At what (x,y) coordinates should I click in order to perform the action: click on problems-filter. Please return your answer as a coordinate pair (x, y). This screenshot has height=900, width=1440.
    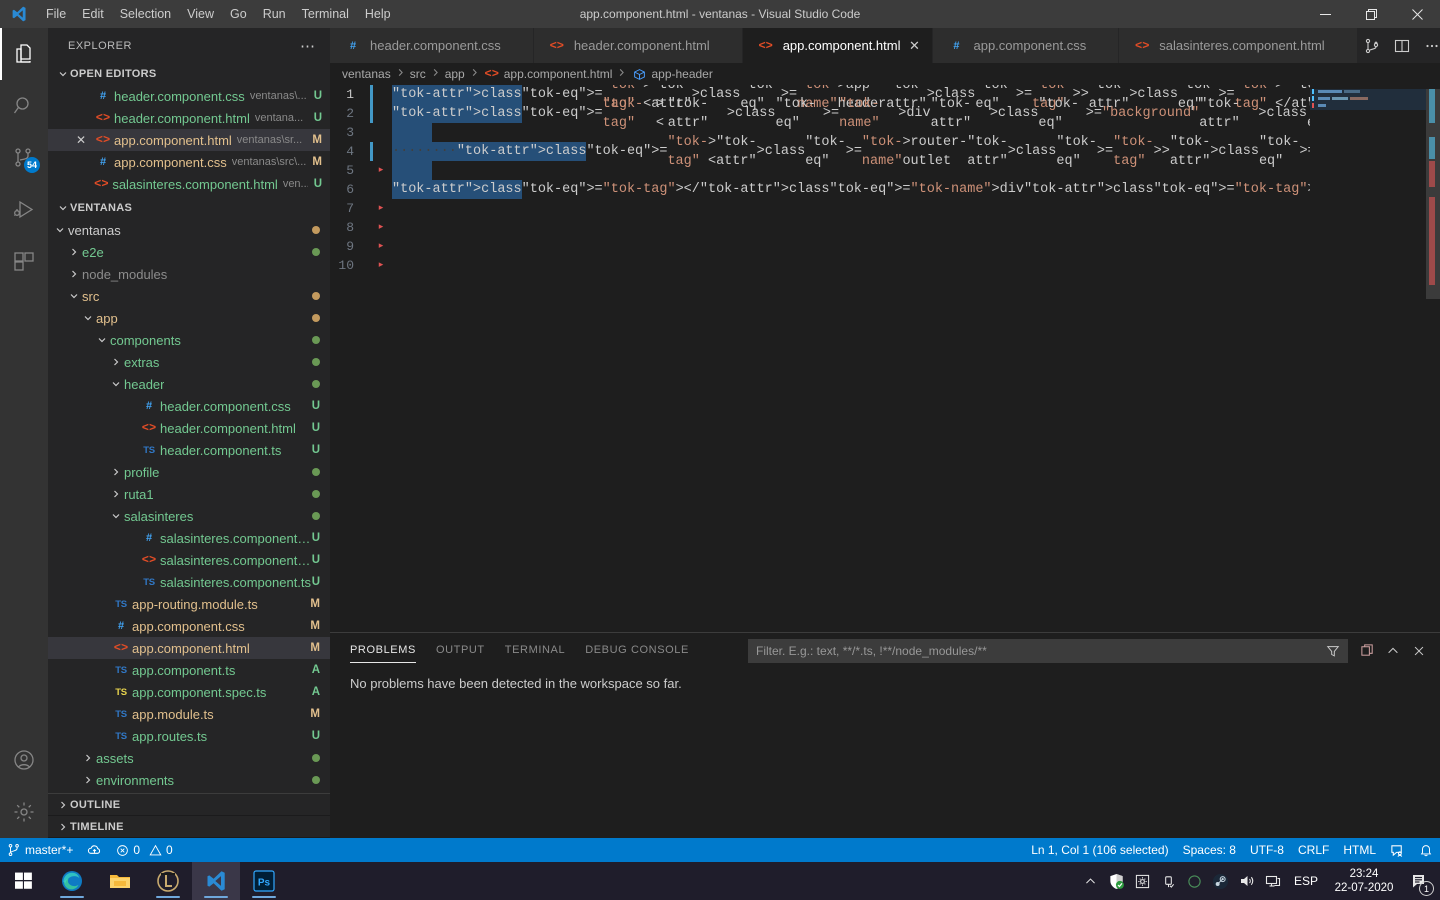
    Looking at the image, I should click on (1048, 650).